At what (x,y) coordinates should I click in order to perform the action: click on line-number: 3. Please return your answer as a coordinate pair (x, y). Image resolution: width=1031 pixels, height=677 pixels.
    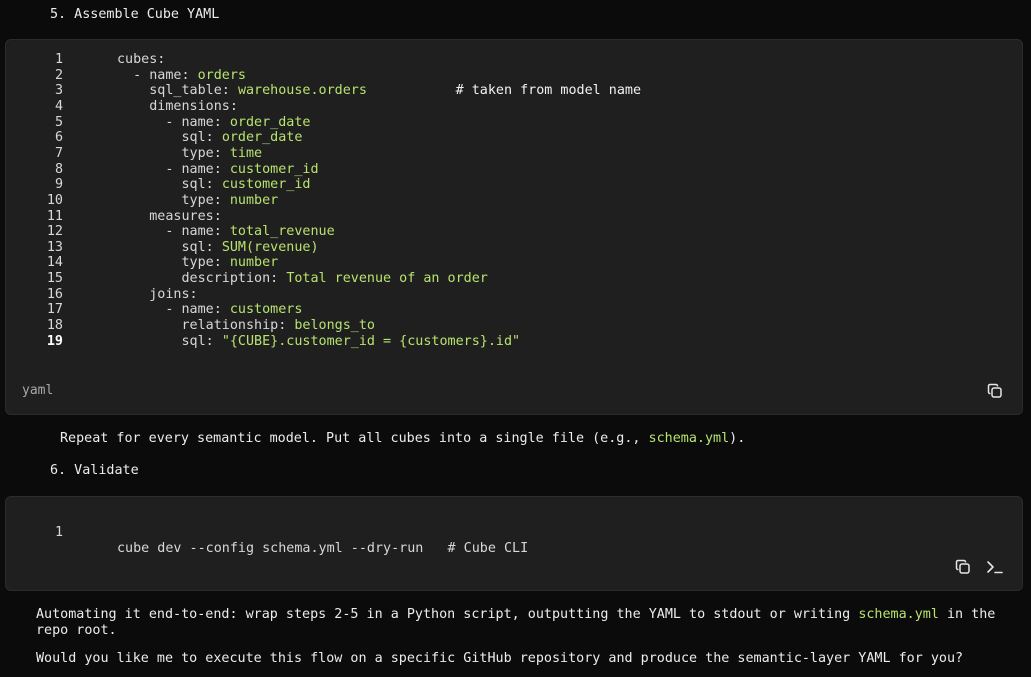
    Looking at the image, I should click on (58, 91).